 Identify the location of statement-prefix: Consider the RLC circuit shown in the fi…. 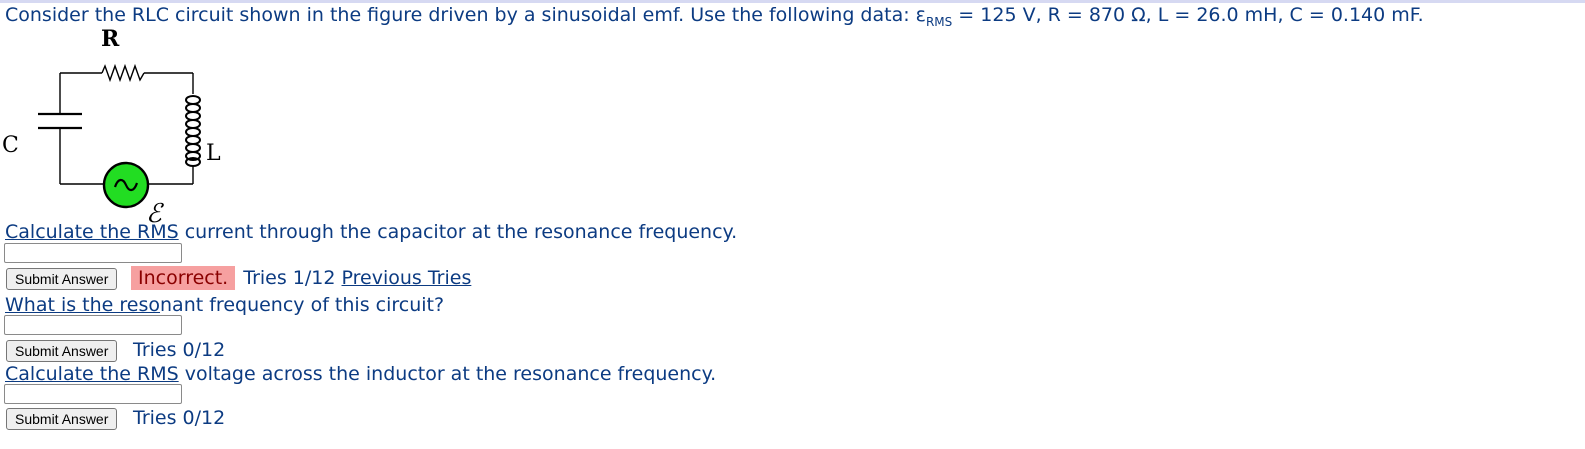
(465, 15).